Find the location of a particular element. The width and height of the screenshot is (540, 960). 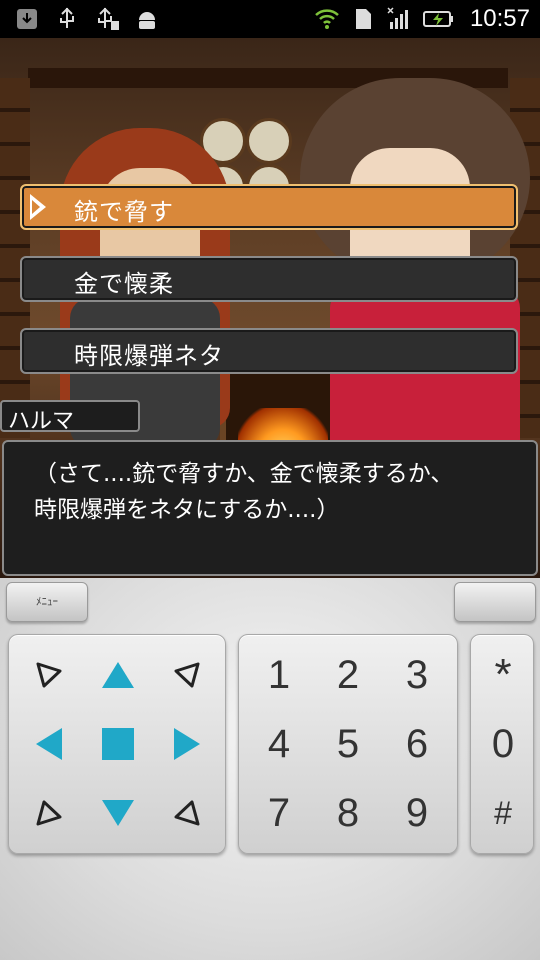

selection-arrow-icon is located at coordinates (38, 207).